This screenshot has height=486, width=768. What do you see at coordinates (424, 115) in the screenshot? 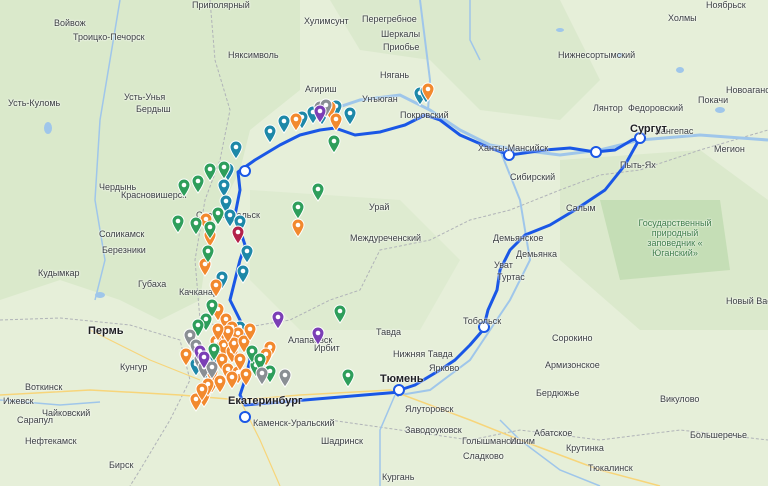
I see `place-label: Покровский` at bounding box center [424, 115].